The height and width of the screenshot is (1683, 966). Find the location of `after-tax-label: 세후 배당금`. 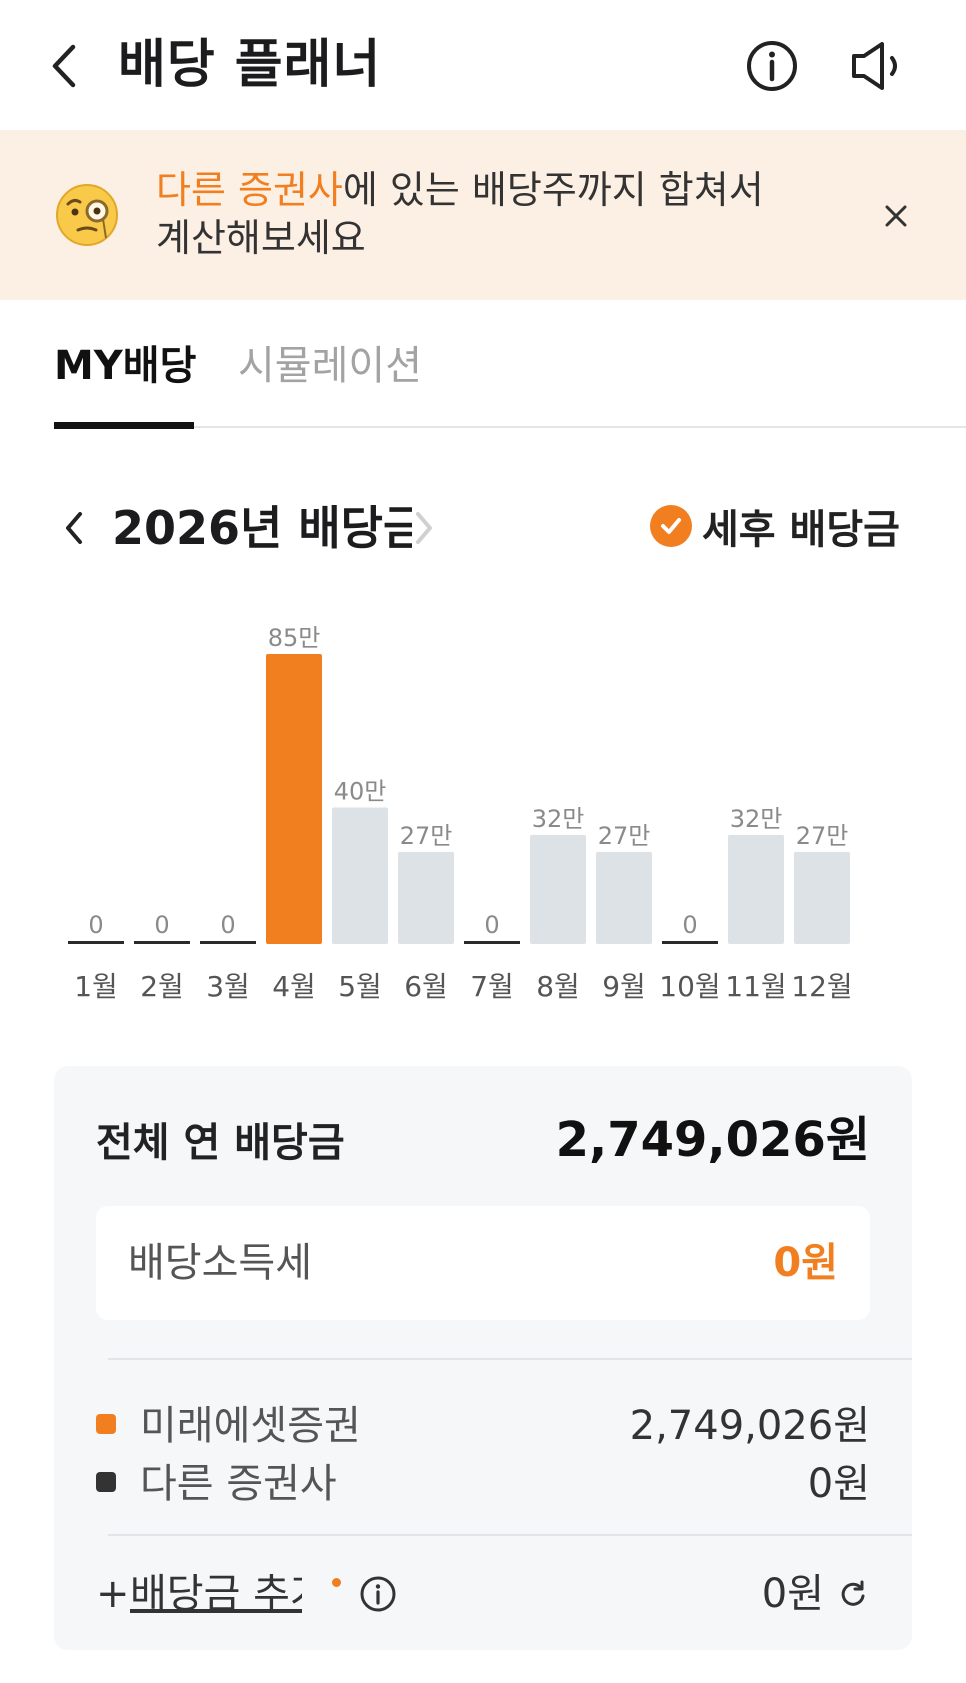

after-tax-label: 세후 배당금 is located at coordinates (801, 530).